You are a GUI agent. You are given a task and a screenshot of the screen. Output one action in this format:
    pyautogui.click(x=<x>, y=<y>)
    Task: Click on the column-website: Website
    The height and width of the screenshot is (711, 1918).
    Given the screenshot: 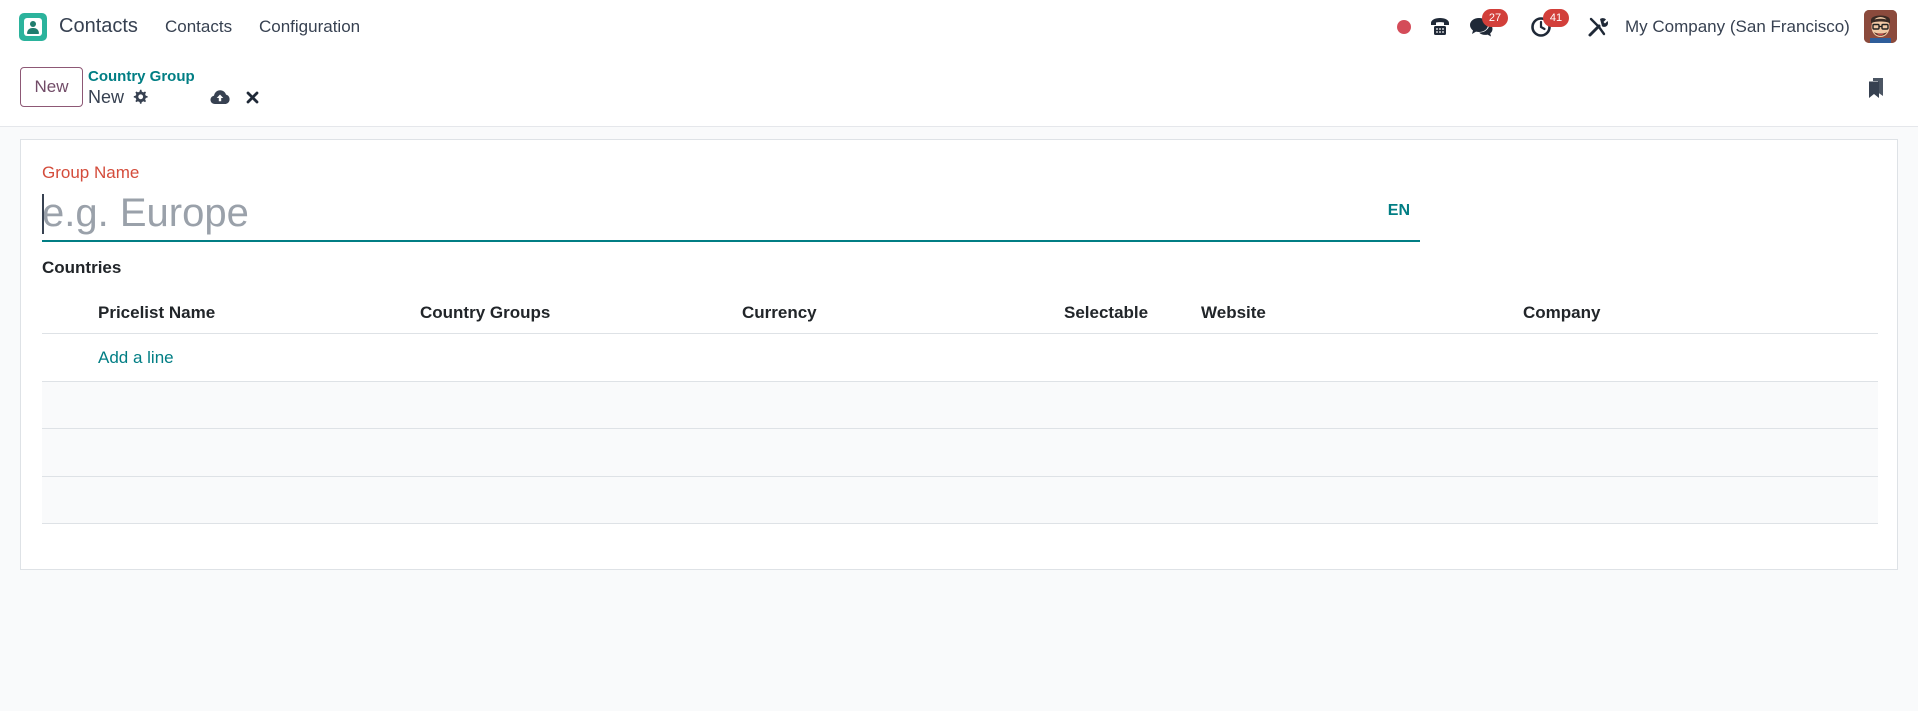 What is the action you would take?
    pyautogui.click(x=1233, y=313)
    